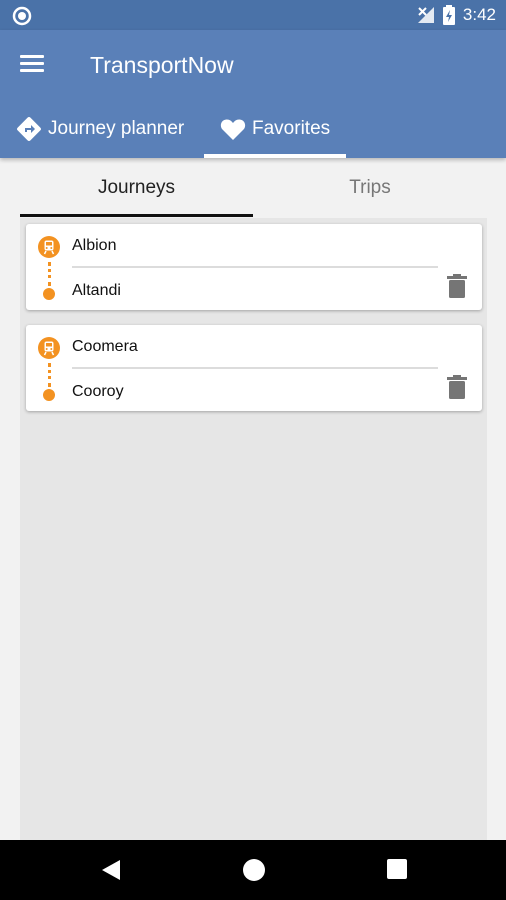 The image size is (506, 900). I want to click on notification-circle-icon, so click(22, 16).